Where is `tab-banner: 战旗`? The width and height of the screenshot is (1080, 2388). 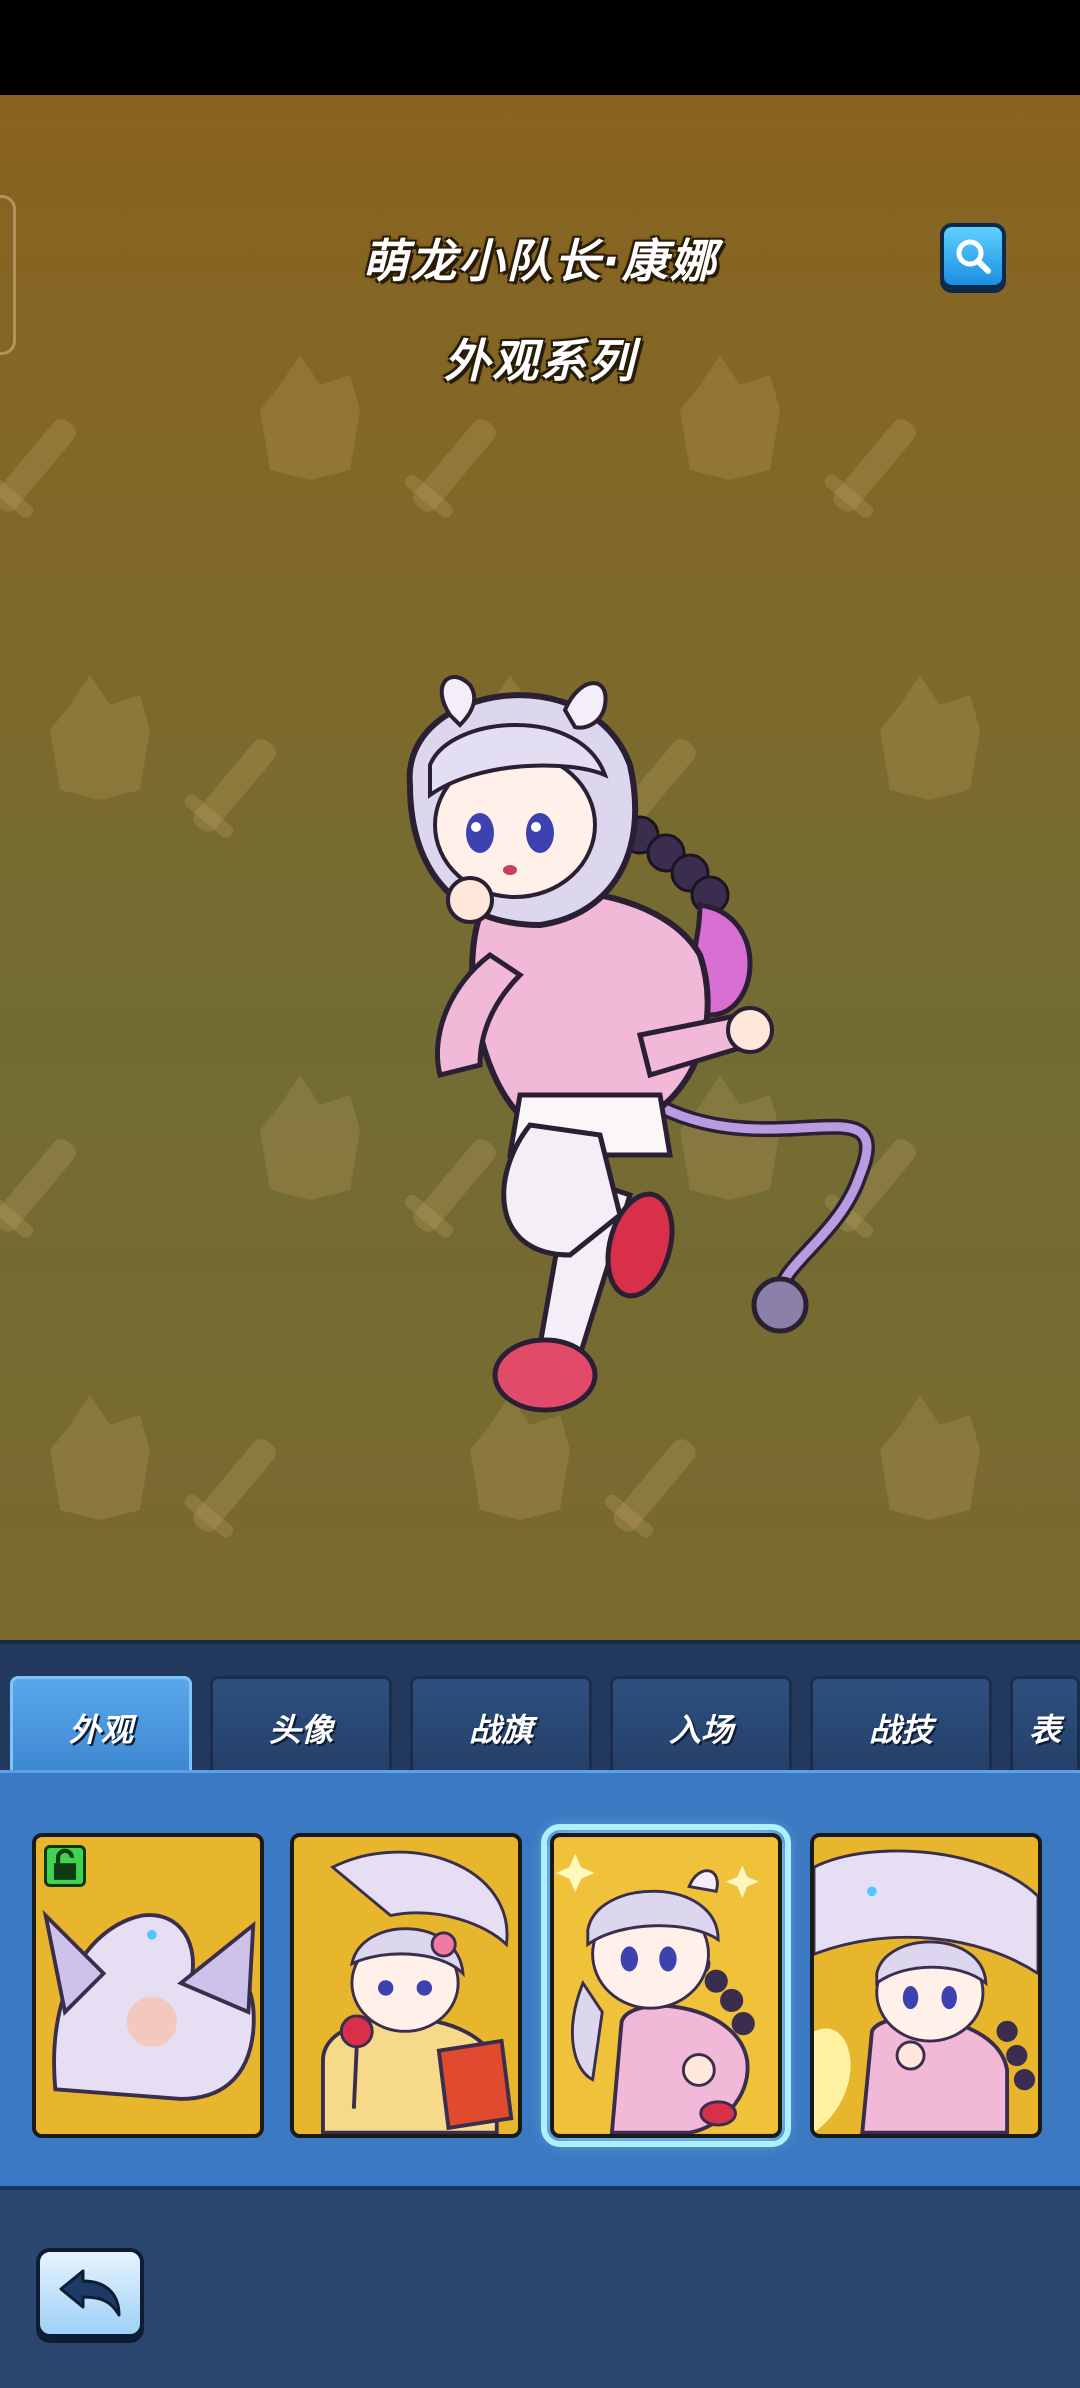
tab-banner: 战旗 is located at coordinates (501, 1726).